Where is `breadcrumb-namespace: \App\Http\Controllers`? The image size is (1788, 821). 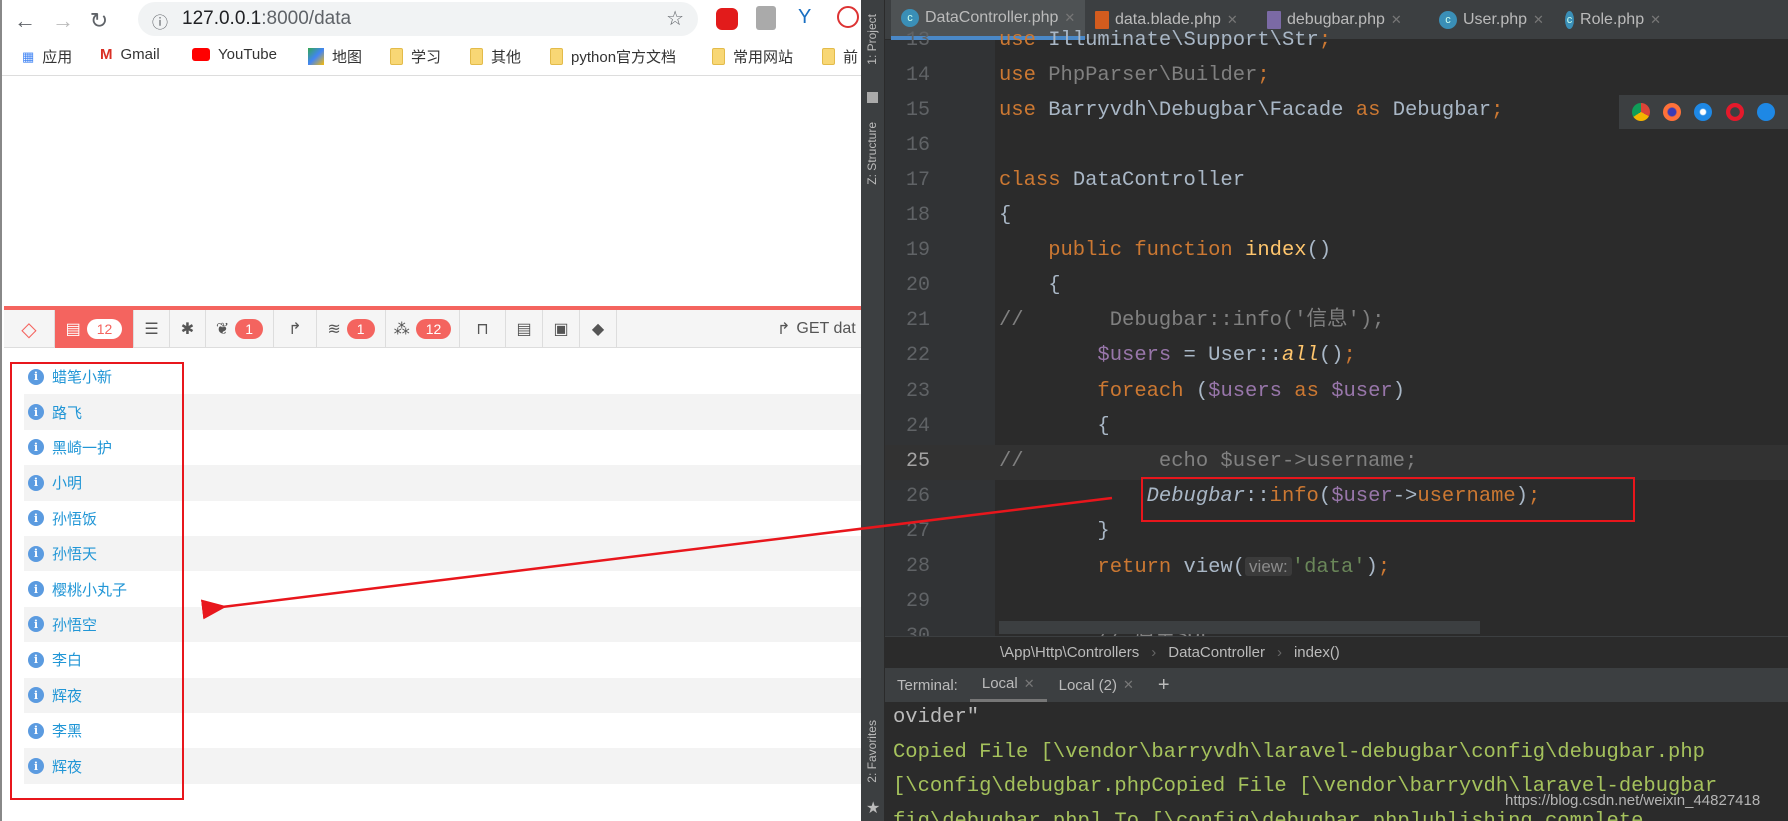
breadcrumb-namespace: \App\Http\Controllers is located at coordinates (1069, 652).